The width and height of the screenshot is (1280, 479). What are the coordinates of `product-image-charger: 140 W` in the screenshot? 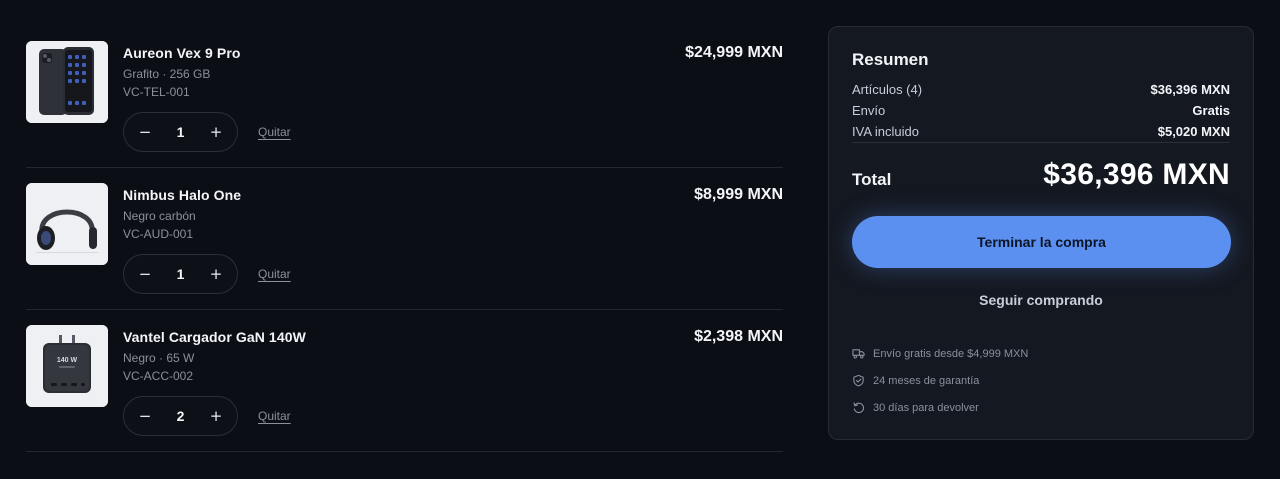 It's located at (67, 366).